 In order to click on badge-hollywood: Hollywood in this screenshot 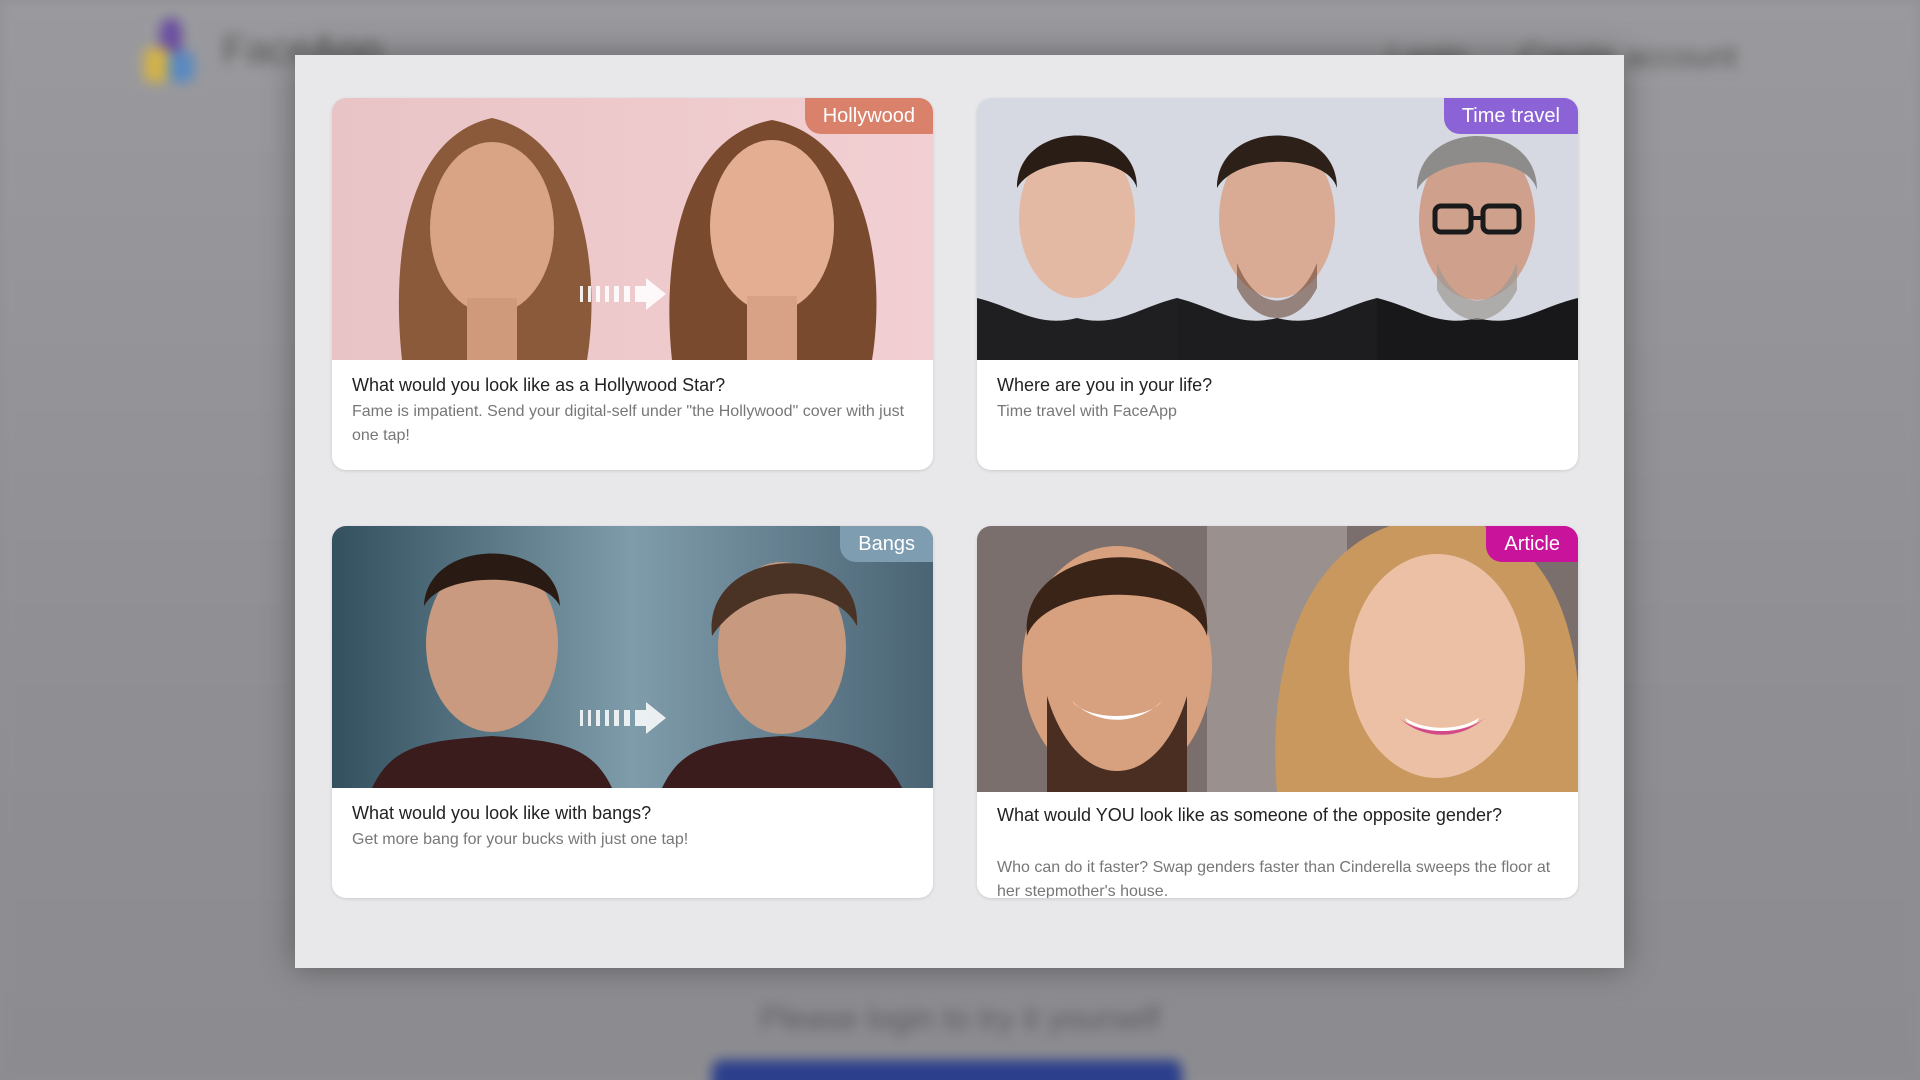, I will do `click(868, 116)`.